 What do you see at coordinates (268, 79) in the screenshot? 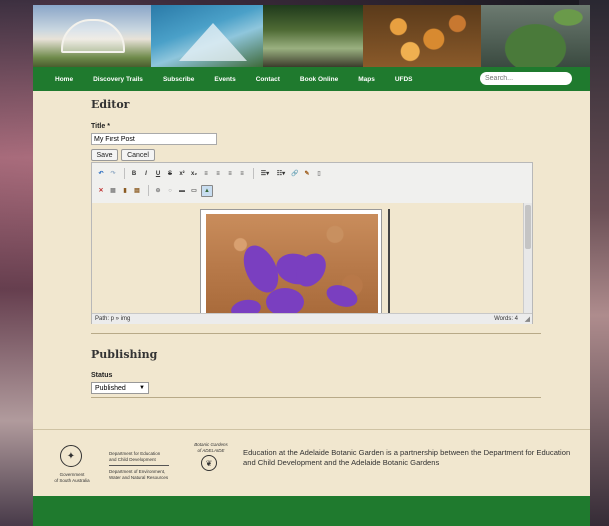
I see `nav-item-contact: Contact` at bounding box center [268, 79].